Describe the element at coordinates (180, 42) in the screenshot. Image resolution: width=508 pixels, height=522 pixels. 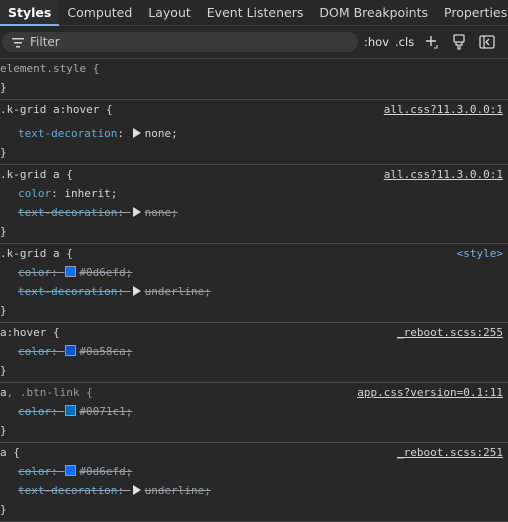
I see `filter-input: Filter` at that location.